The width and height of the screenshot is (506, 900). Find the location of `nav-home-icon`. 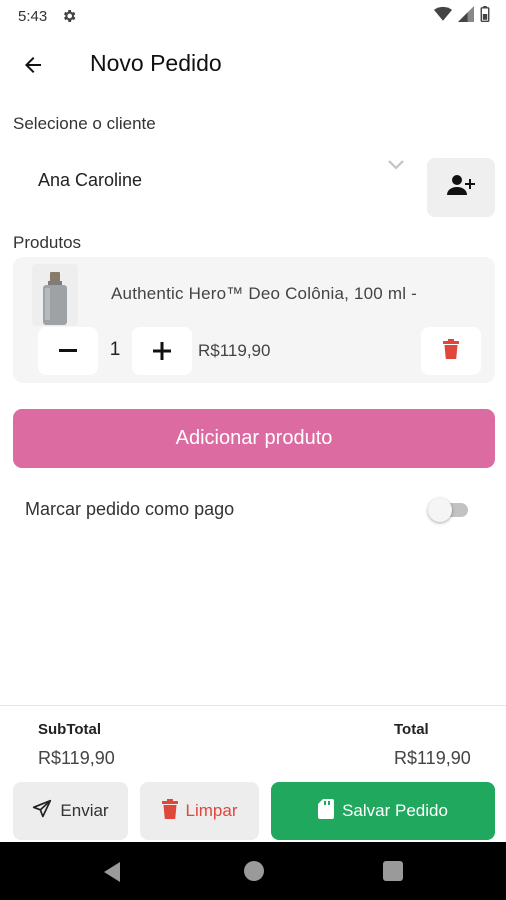

nav-home-icon is located at coordinates (254, 871).